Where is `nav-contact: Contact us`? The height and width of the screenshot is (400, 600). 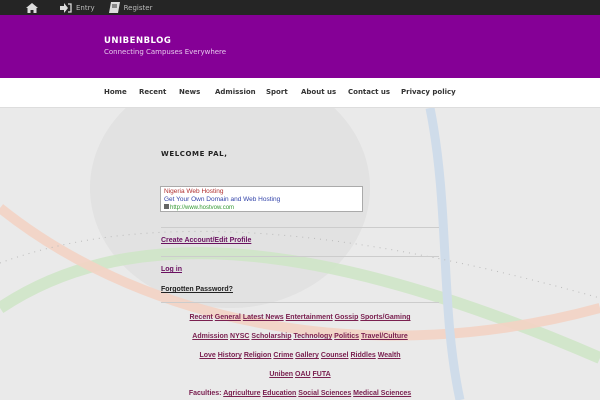 nav-contact: Contact us is located at coordinates (369, 92).